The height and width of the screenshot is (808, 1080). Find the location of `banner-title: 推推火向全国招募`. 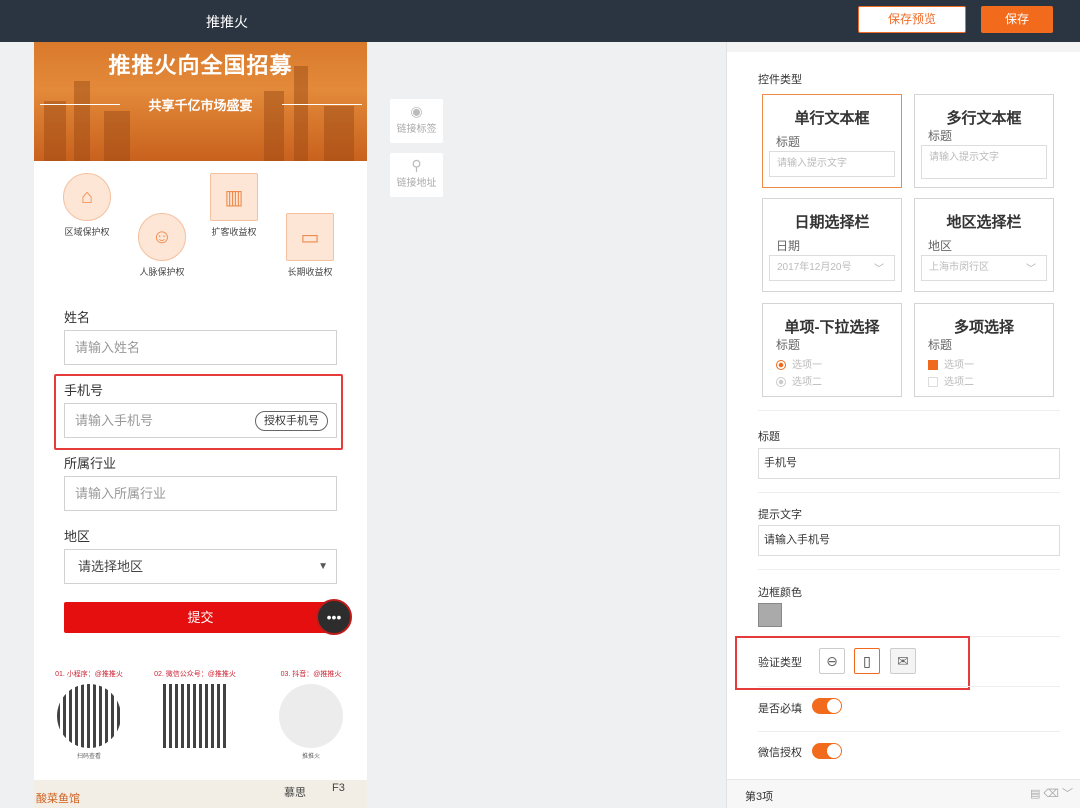

banner-title: 推推火向全国招募 is located at coordinates (200, 65).